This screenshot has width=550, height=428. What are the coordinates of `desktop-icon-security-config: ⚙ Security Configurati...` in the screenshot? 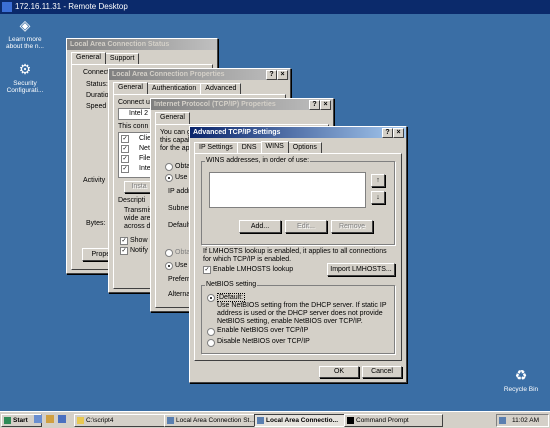 It's located at (25, 77).